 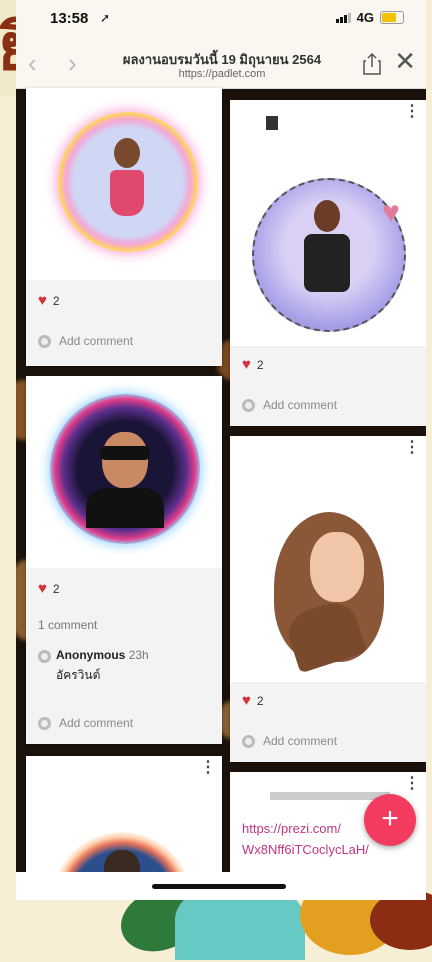 What do you see at coordinates (78, 675) in the screenshot?
I see `comment-text: อัครวินต์` at bounding box center [78, 675].